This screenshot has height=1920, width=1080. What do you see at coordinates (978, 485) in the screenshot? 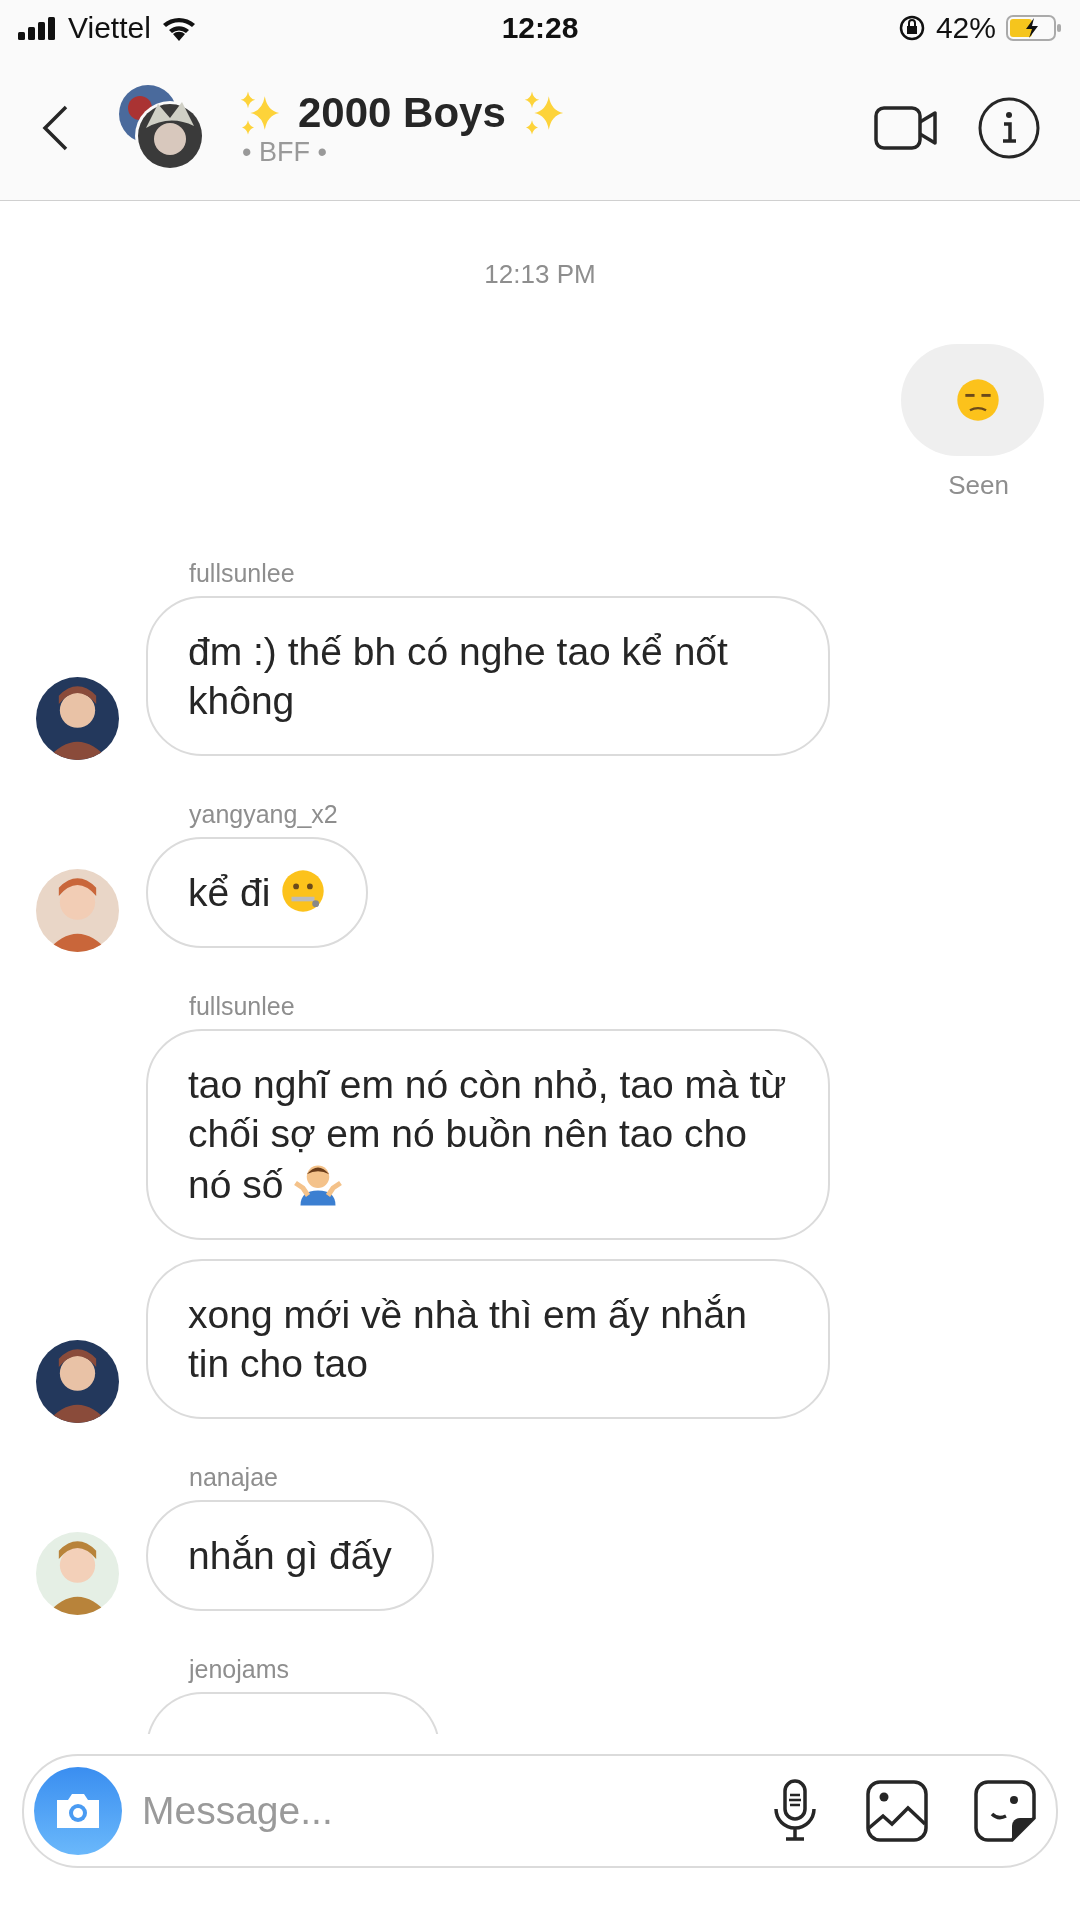
I see `seen-receipt: Seen` at bounding box center [978, 485].